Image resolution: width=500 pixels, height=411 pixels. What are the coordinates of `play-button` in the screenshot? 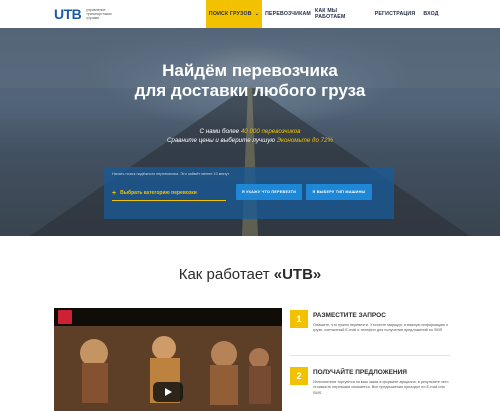 It's located at (168, 392).